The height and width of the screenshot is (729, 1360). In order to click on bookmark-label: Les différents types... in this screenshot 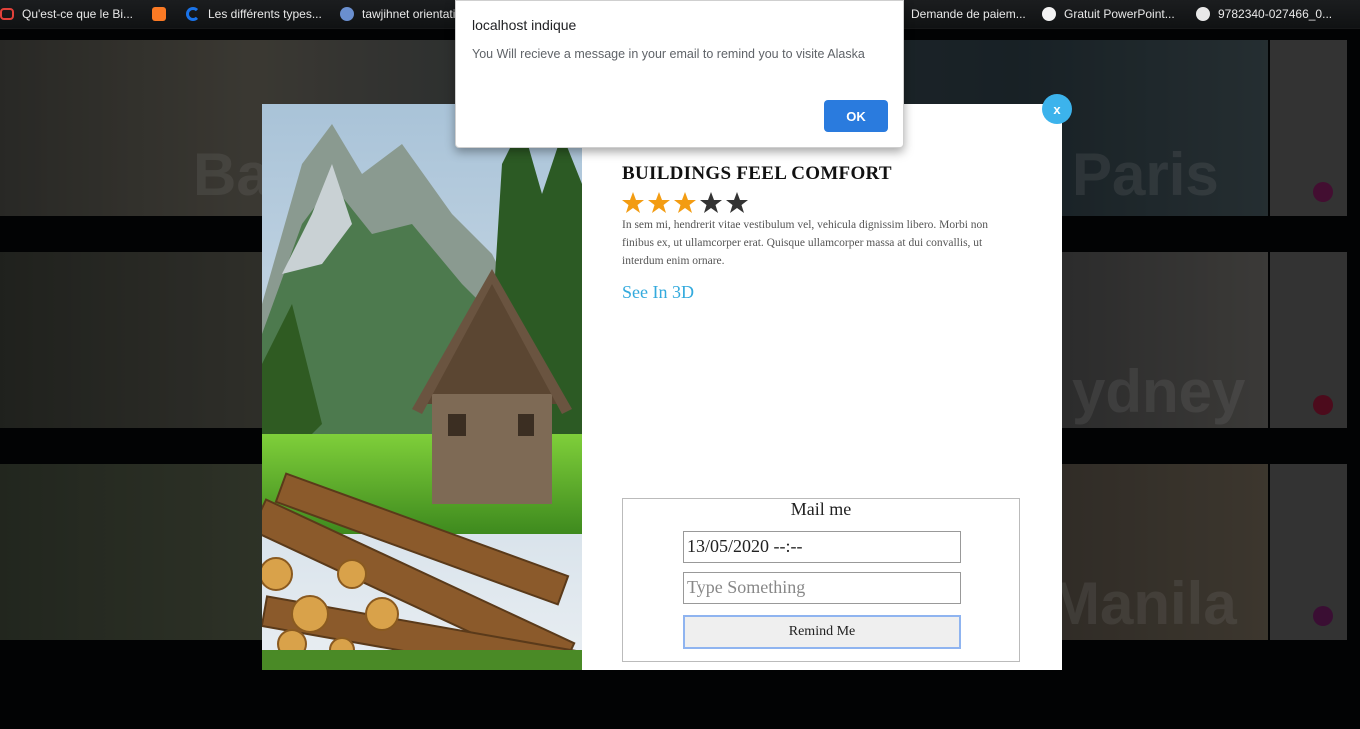, I will do `click(265, 14)`.